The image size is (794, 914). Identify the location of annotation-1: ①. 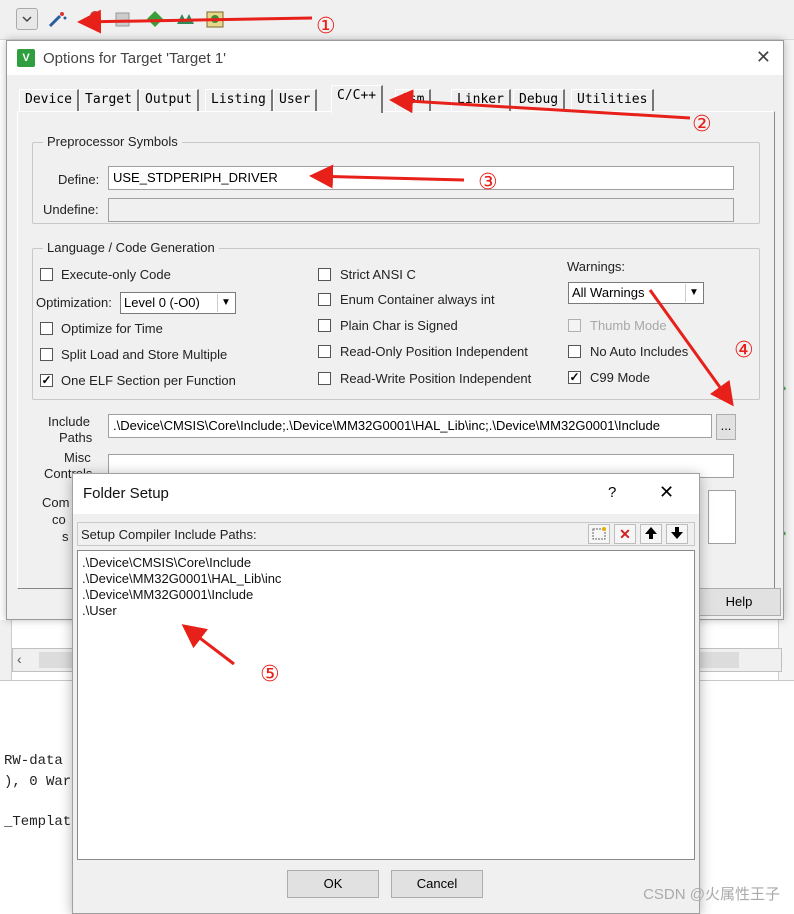
(326, 26).